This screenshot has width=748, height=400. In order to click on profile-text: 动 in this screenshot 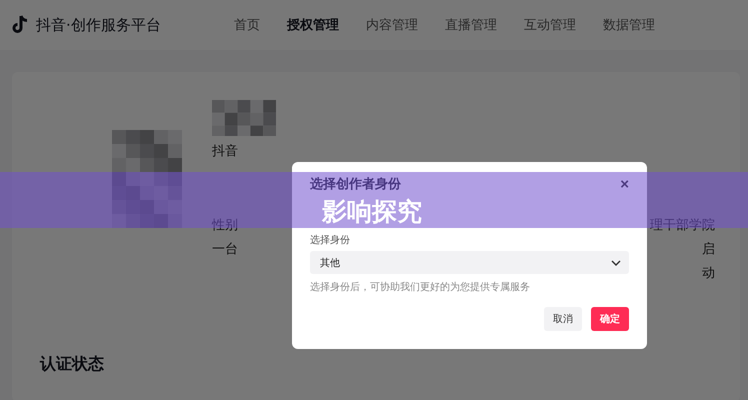, I will do `click(708, 273)`.